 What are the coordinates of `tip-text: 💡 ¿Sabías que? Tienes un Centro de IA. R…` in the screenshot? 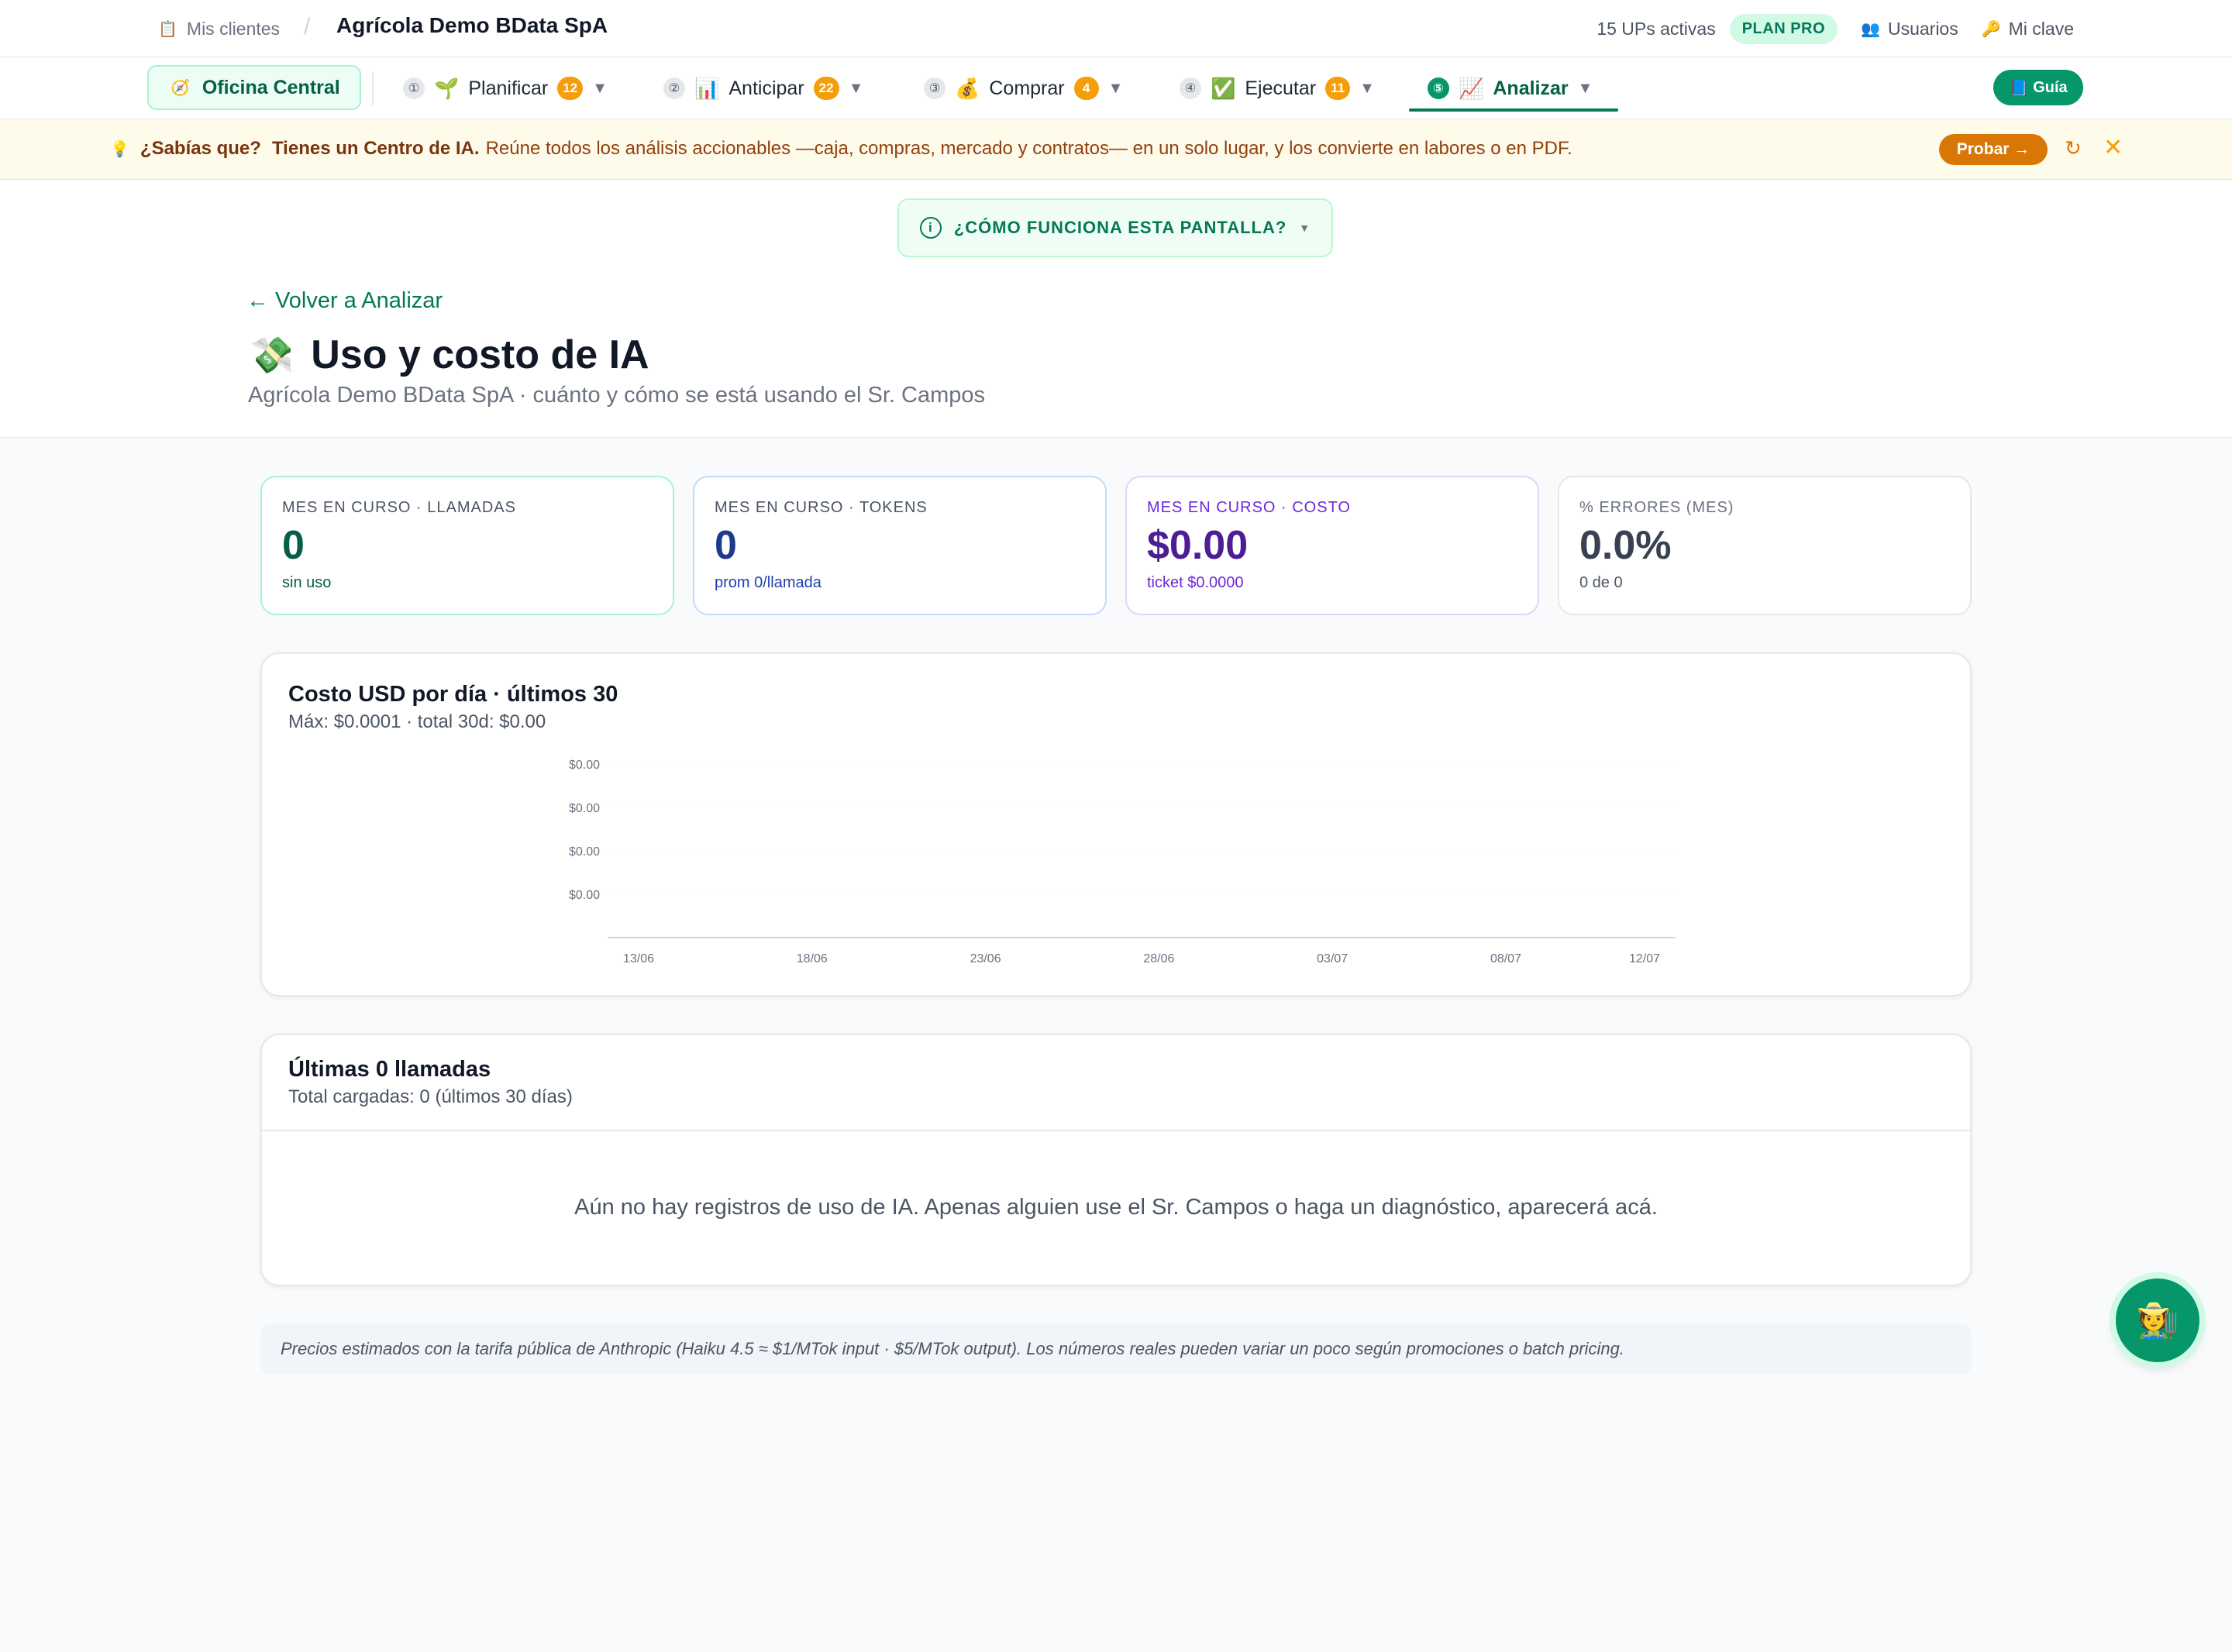 It's located at (841, 149).